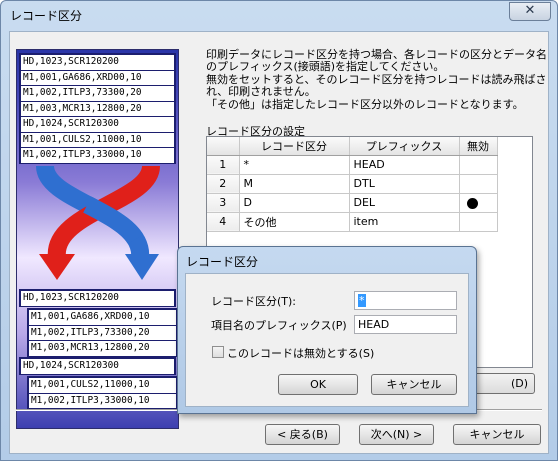  What do you see at coordinates (365, 104) in the screenshot?
I see `description-line: 「その他」は指定したレコード区分以外のレコードとなります。` at bounding box center [365, 104].